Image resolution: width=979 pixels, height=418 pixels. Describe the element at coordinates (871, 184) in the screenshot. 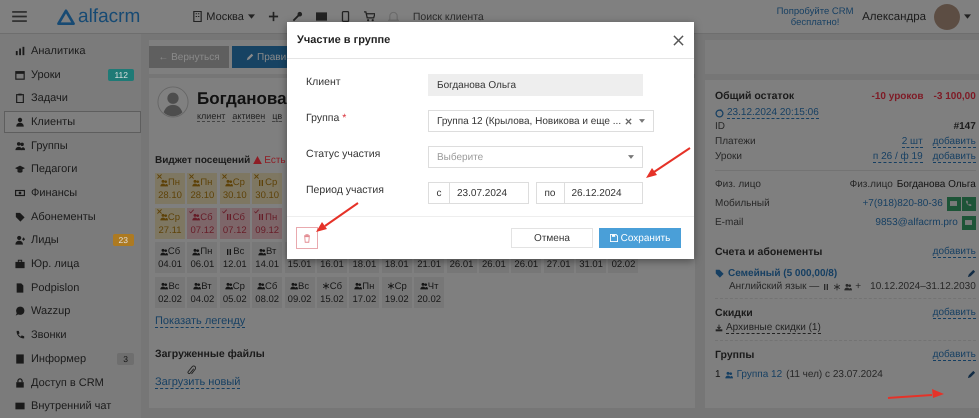

I see `field-value: Физ.лицо` at that location.